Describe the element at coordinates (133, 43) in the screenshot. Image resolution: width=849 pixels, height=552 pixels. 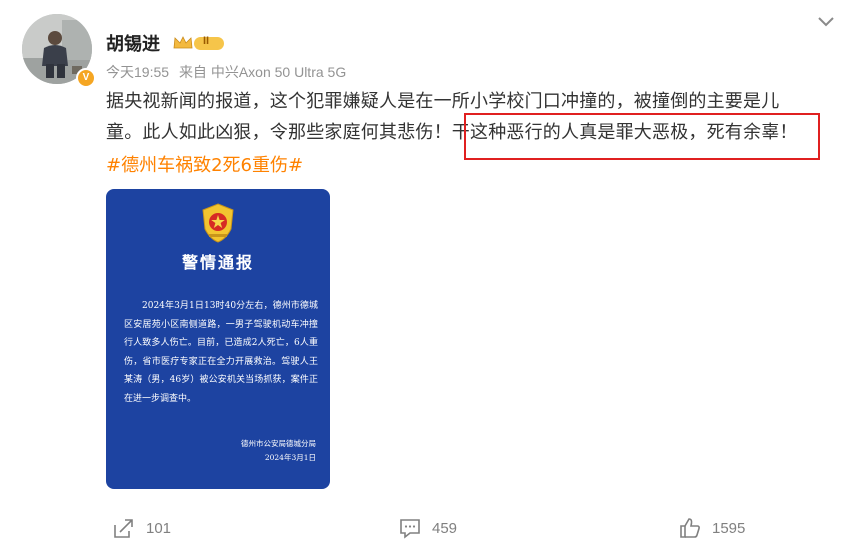
I see `username: 胡锡进` at that location.